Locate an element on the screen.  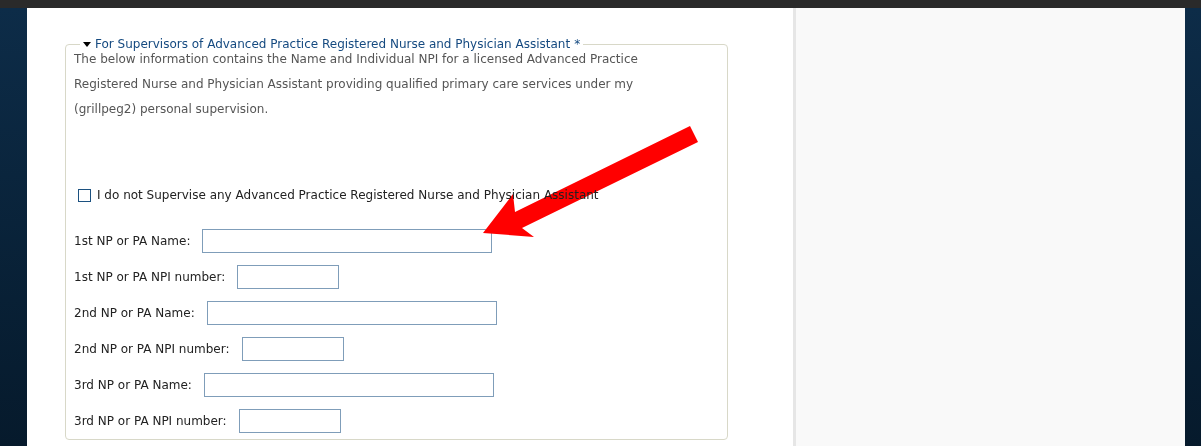
field-label: 2nd NP or PA NPI number: is located at coordinates (152, 349).